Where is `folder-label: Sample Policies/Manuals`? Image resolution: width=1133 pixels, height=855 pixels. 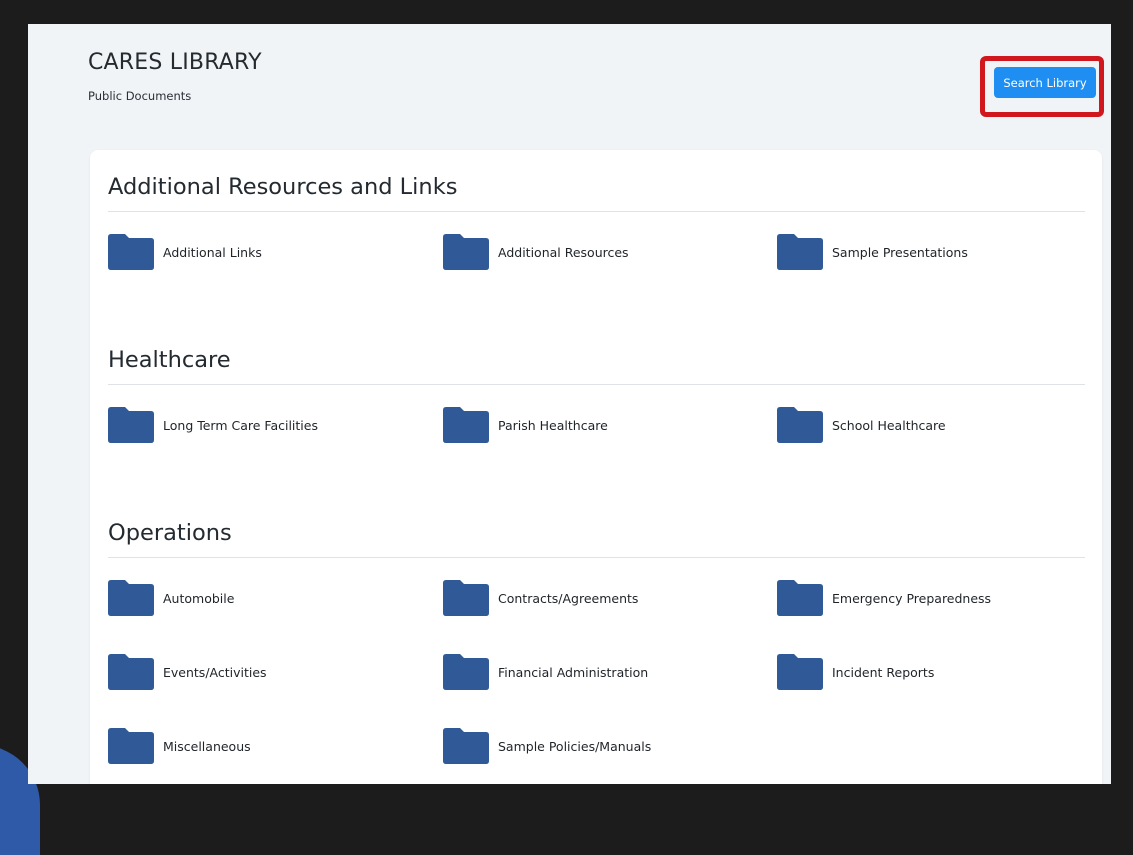
folder-label: Sample Policies/Manuals is located at coordinates (575, 746).